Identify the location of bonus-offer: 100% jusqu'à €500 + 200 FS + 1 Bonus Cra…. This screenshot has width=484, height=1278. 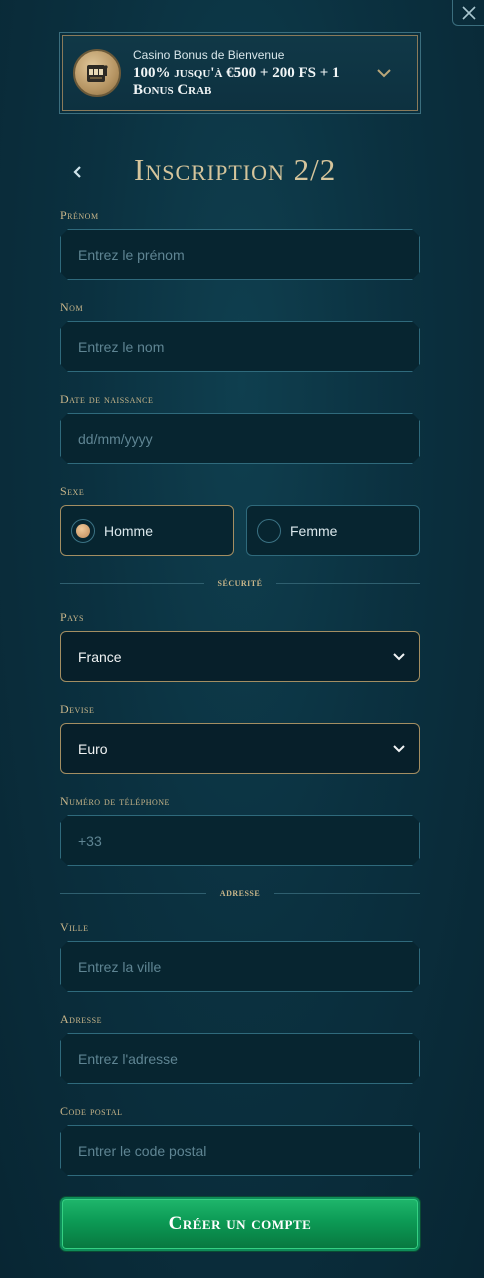
(236, 81).